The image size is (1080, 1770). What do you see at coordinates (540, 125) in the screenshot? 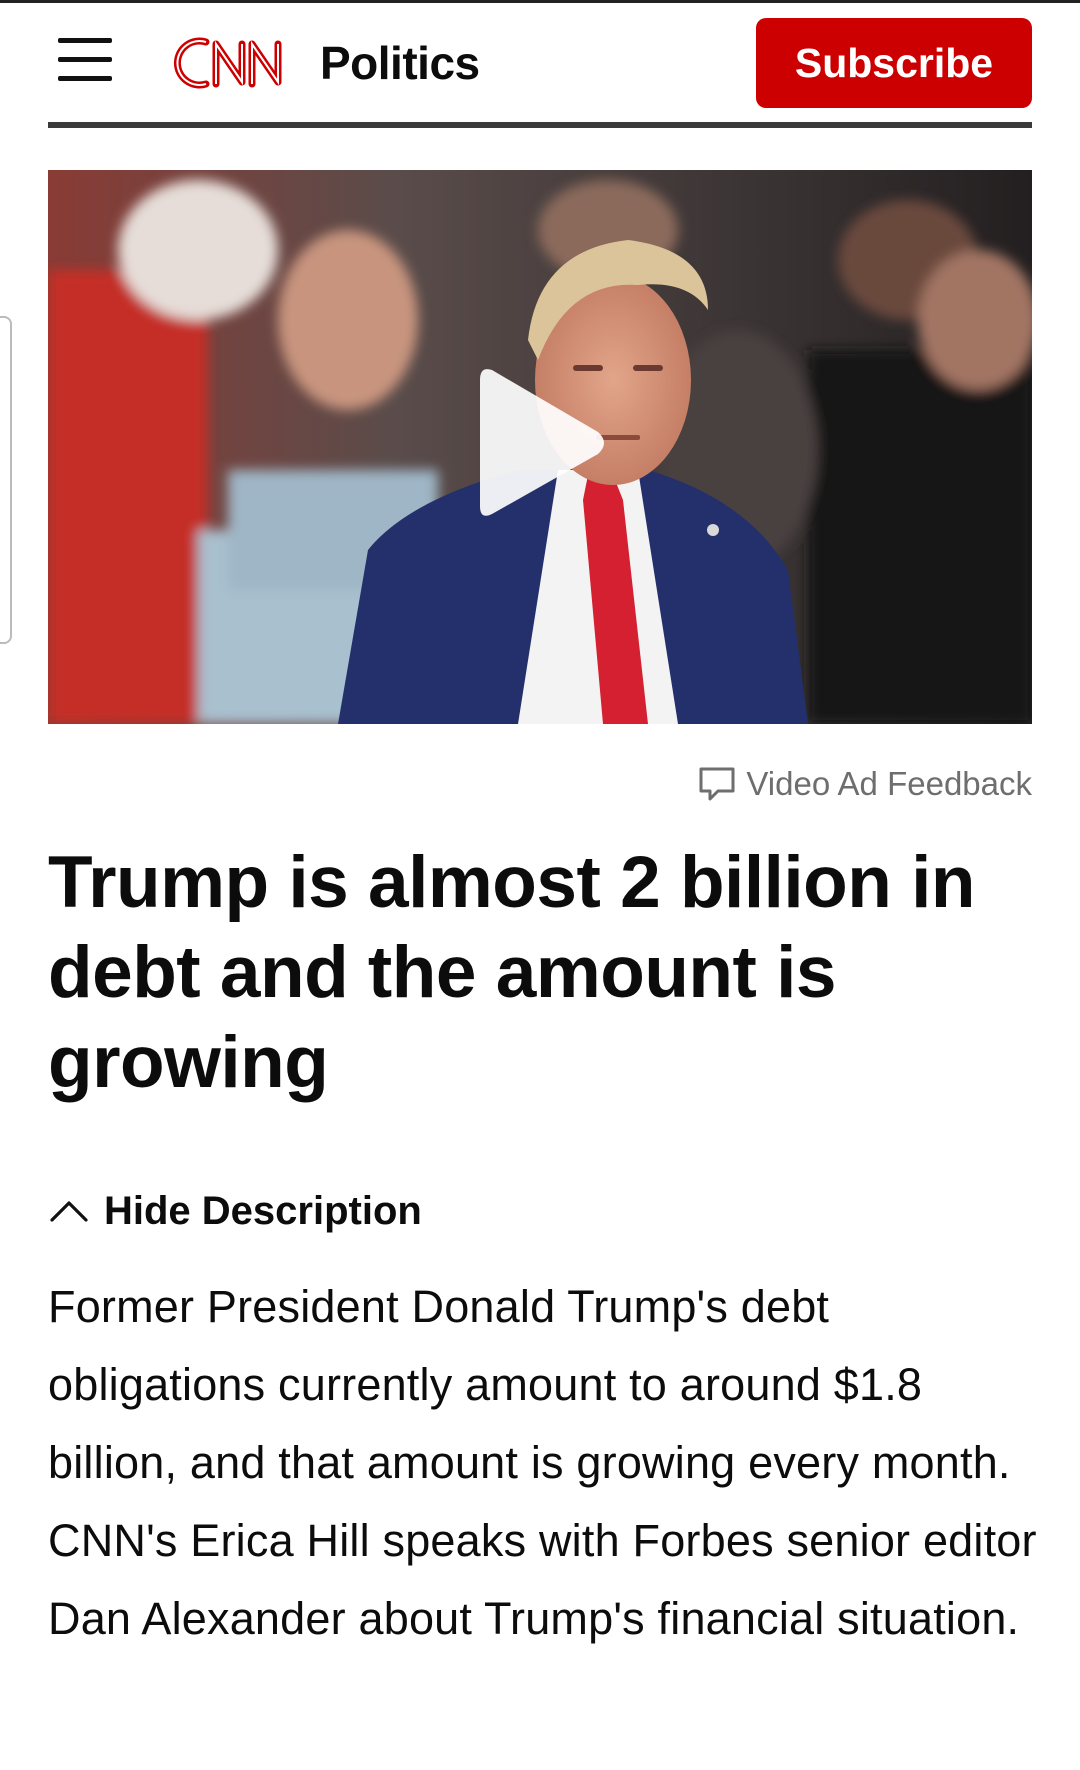
I see `header-divider` at bounding box center [540, 125].